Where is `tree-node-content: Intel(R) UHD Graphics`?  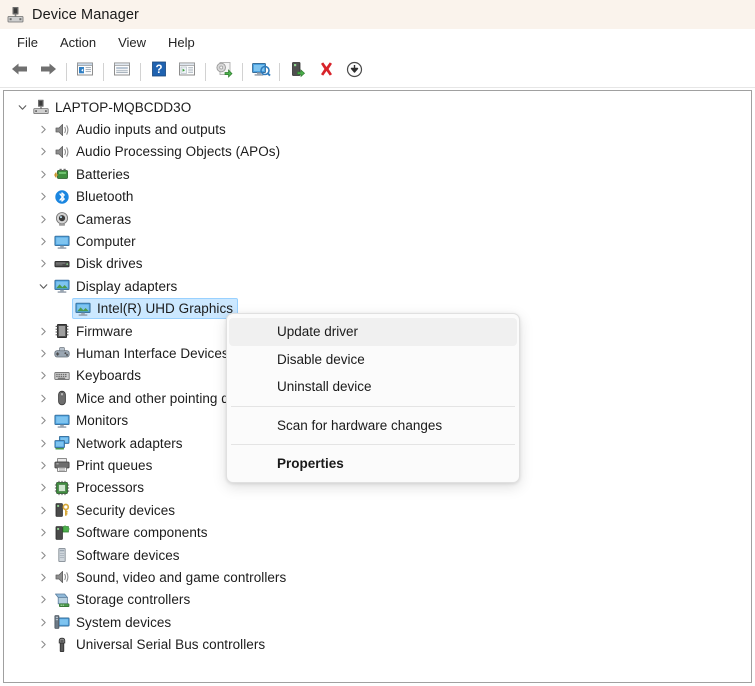
tree-node-content: Intel(R) UHD Graphics is located at coordinates (155, 309).